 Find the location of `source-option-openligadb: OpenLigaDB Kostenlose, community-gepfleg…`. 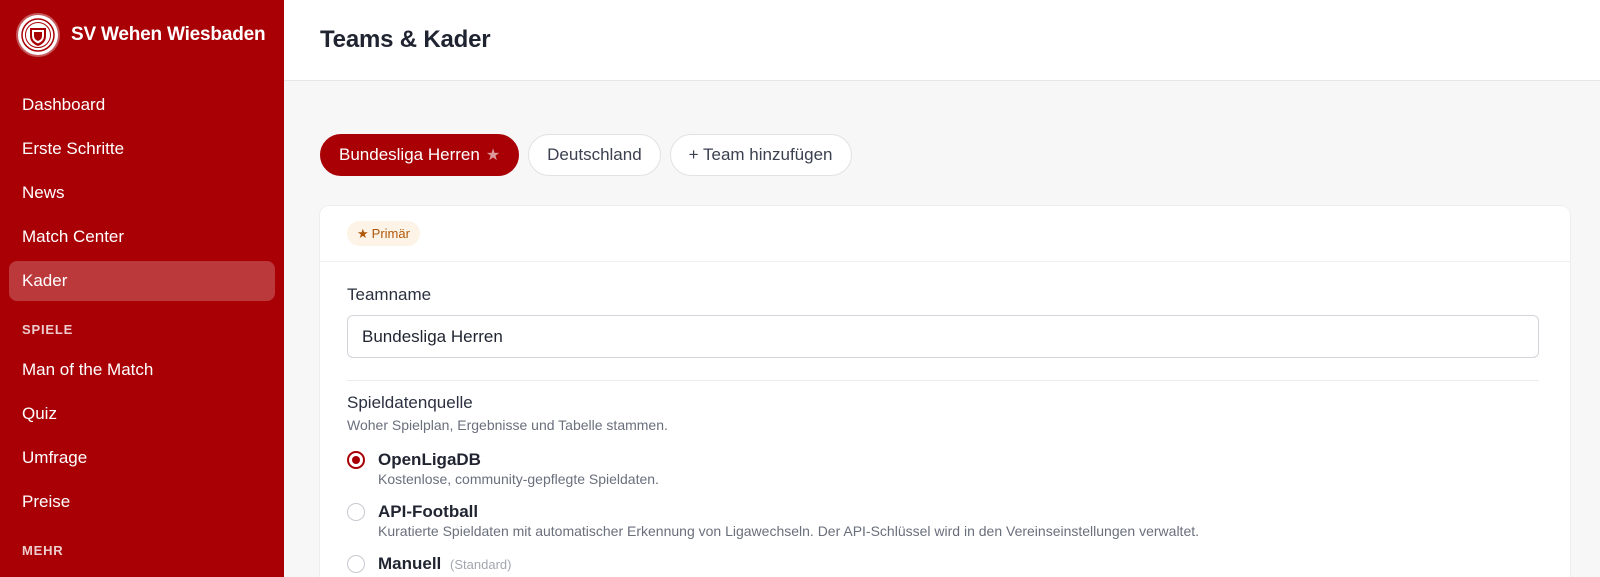

source-option-openligadb: OpenLigaDB Kostenlose, community-gepfleg… is located at coordinates (503, 468).